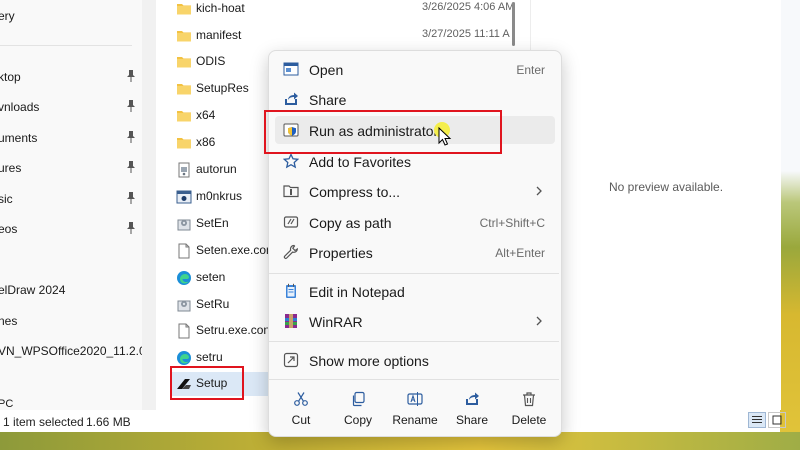  I want to click on zip-folder-icon, so click(291, 191).